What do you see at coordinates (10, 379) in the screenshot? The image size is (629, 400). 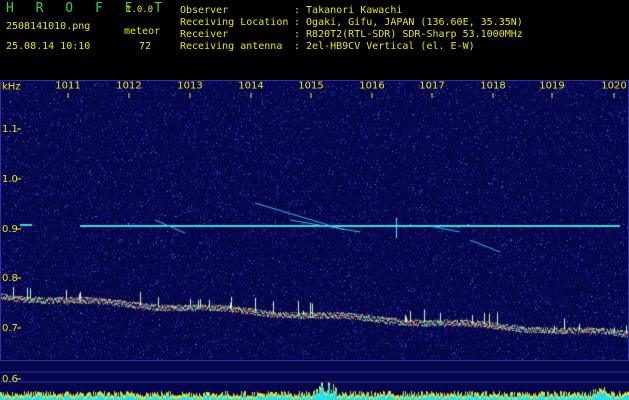 I see `y-tick-label: 0.6` at bounding box center [10, 379].